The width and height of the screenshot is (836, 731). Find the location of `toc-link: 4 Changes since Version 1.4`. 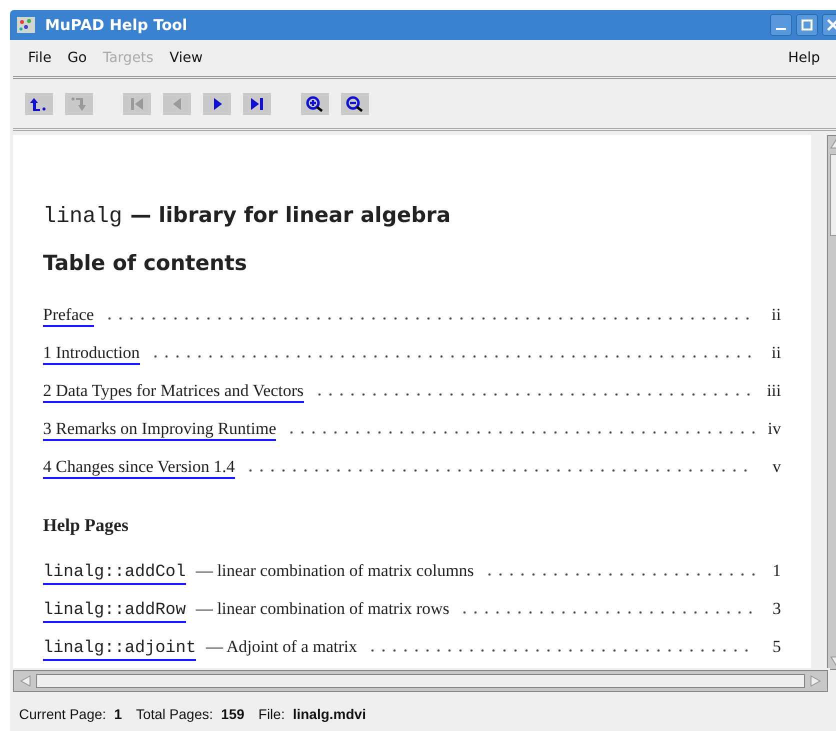

toc-link: 4 Changes since Version 1.4 is located at coordinates (139, 468).